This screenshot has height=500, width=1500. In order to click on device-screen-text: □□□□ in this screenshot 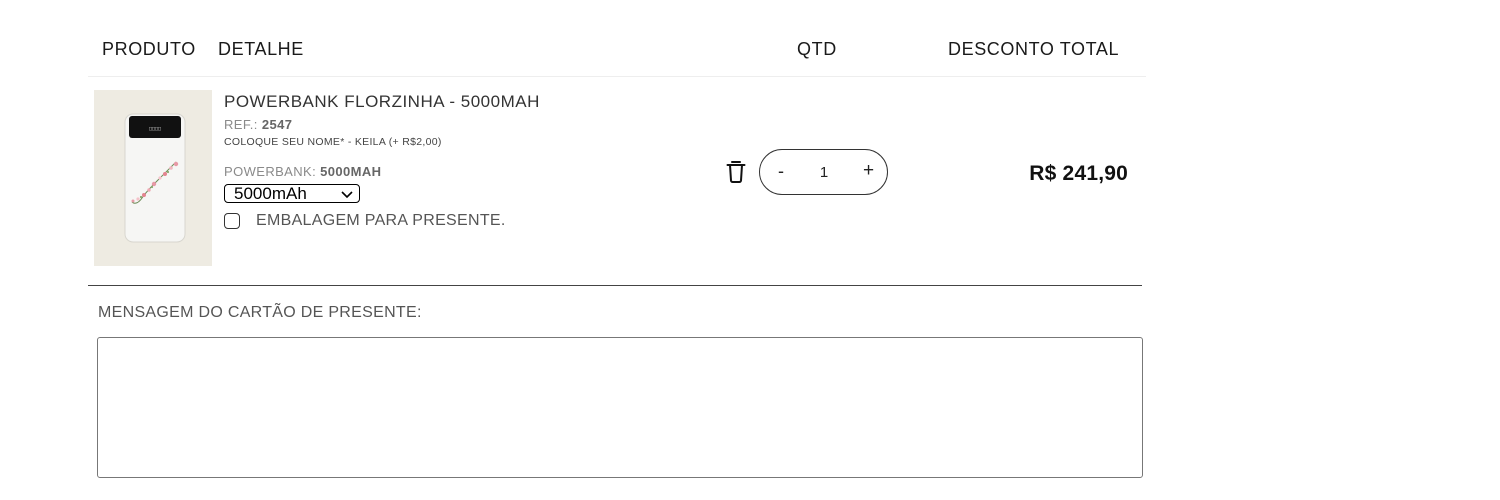, I will do `click(155, 129)`.